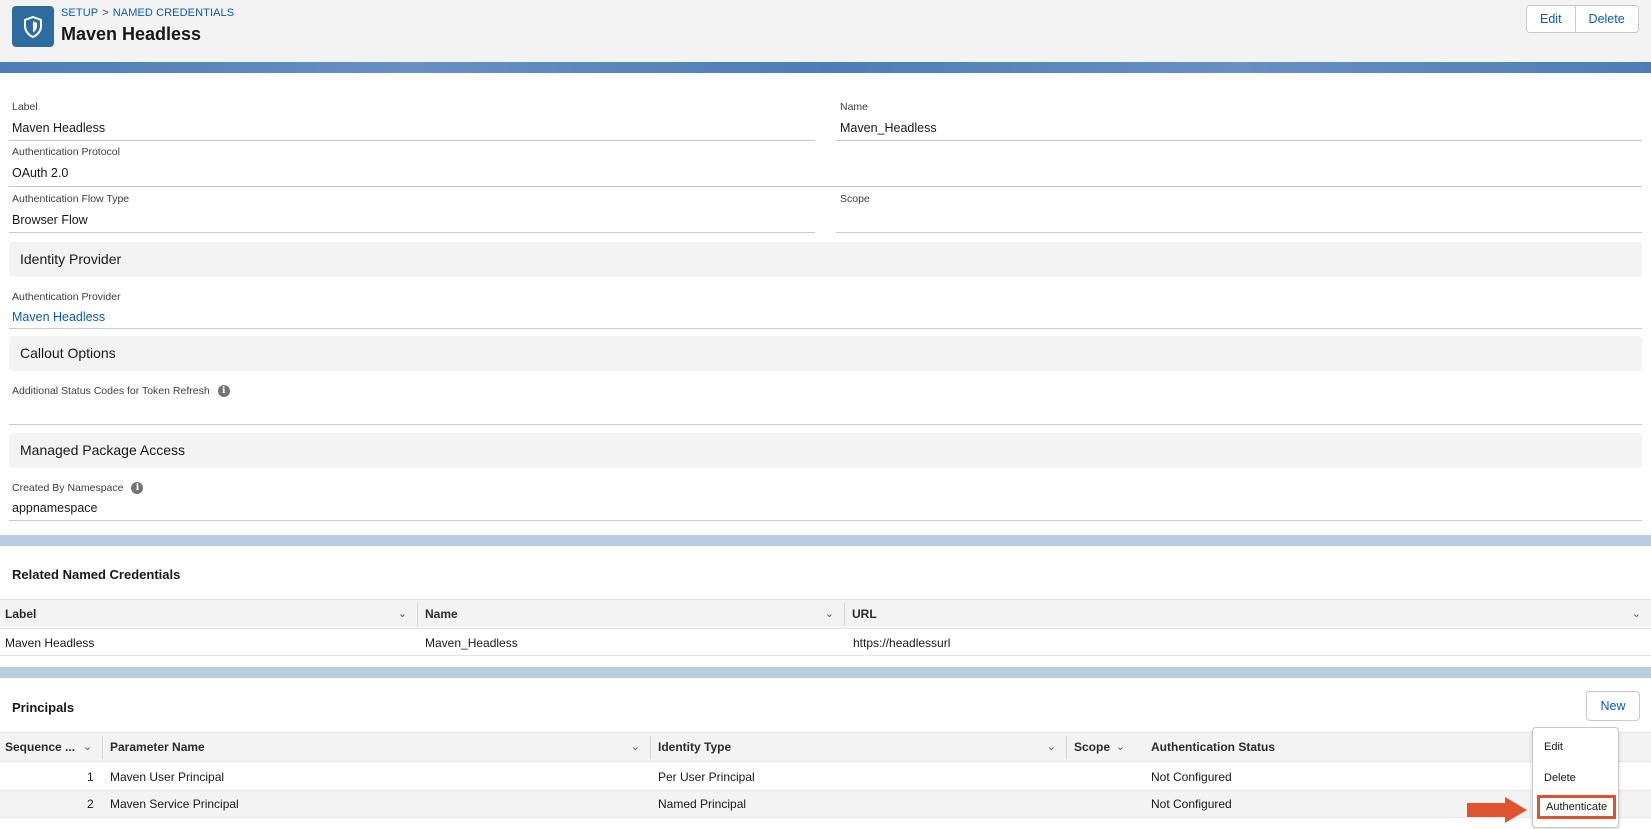  What do you see at coordinates (825, 259) in the screenshot?
I see `section-identity-provider: Identity Provider` at bounding box center [825, 259].